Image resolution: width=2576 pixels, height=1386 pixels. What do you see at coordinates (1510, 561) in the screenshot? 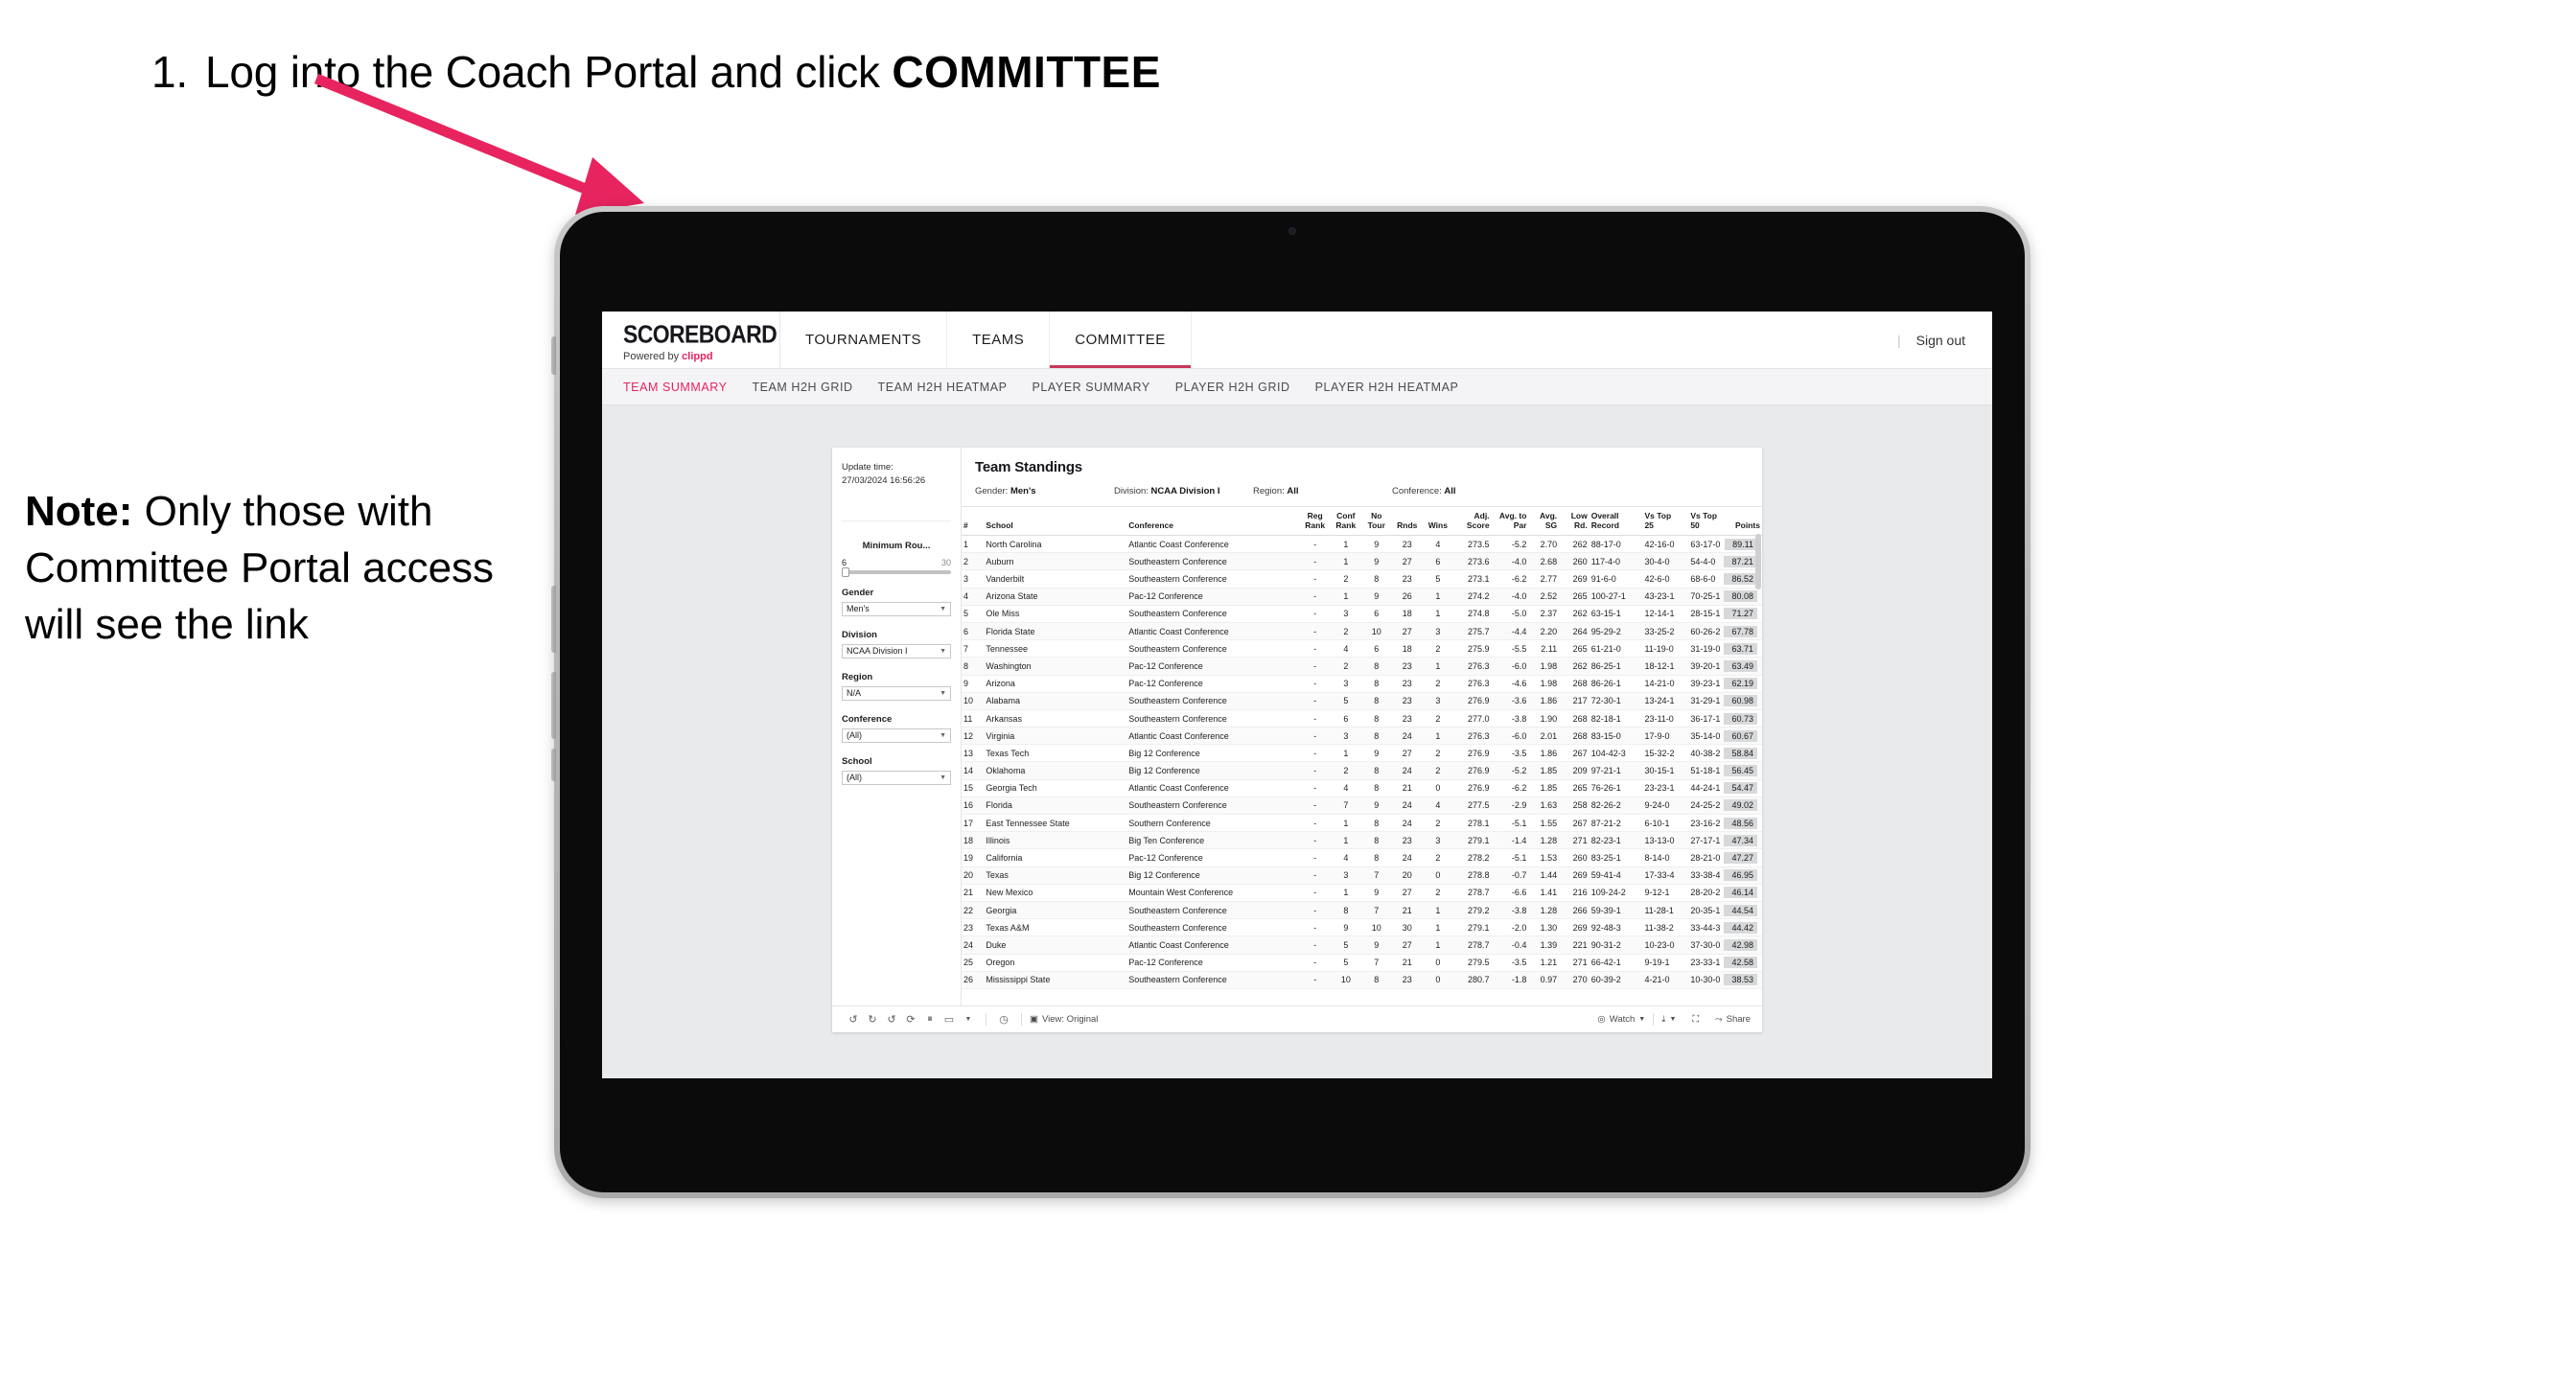
I see `cell-9: -4.0` at bounding box center [1510, 561].